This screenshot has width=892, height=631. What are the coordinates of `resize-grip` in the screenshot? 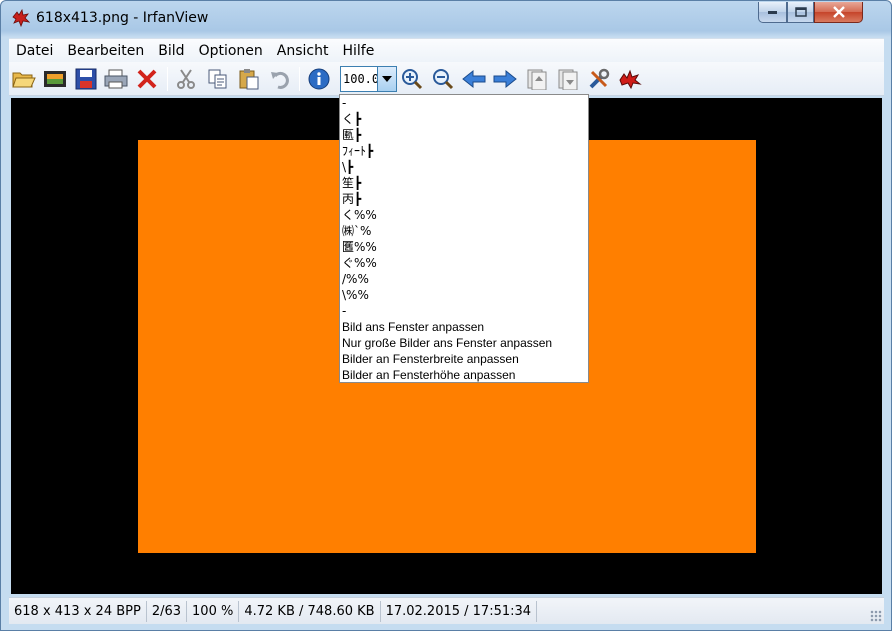 It's located at (876, 616).